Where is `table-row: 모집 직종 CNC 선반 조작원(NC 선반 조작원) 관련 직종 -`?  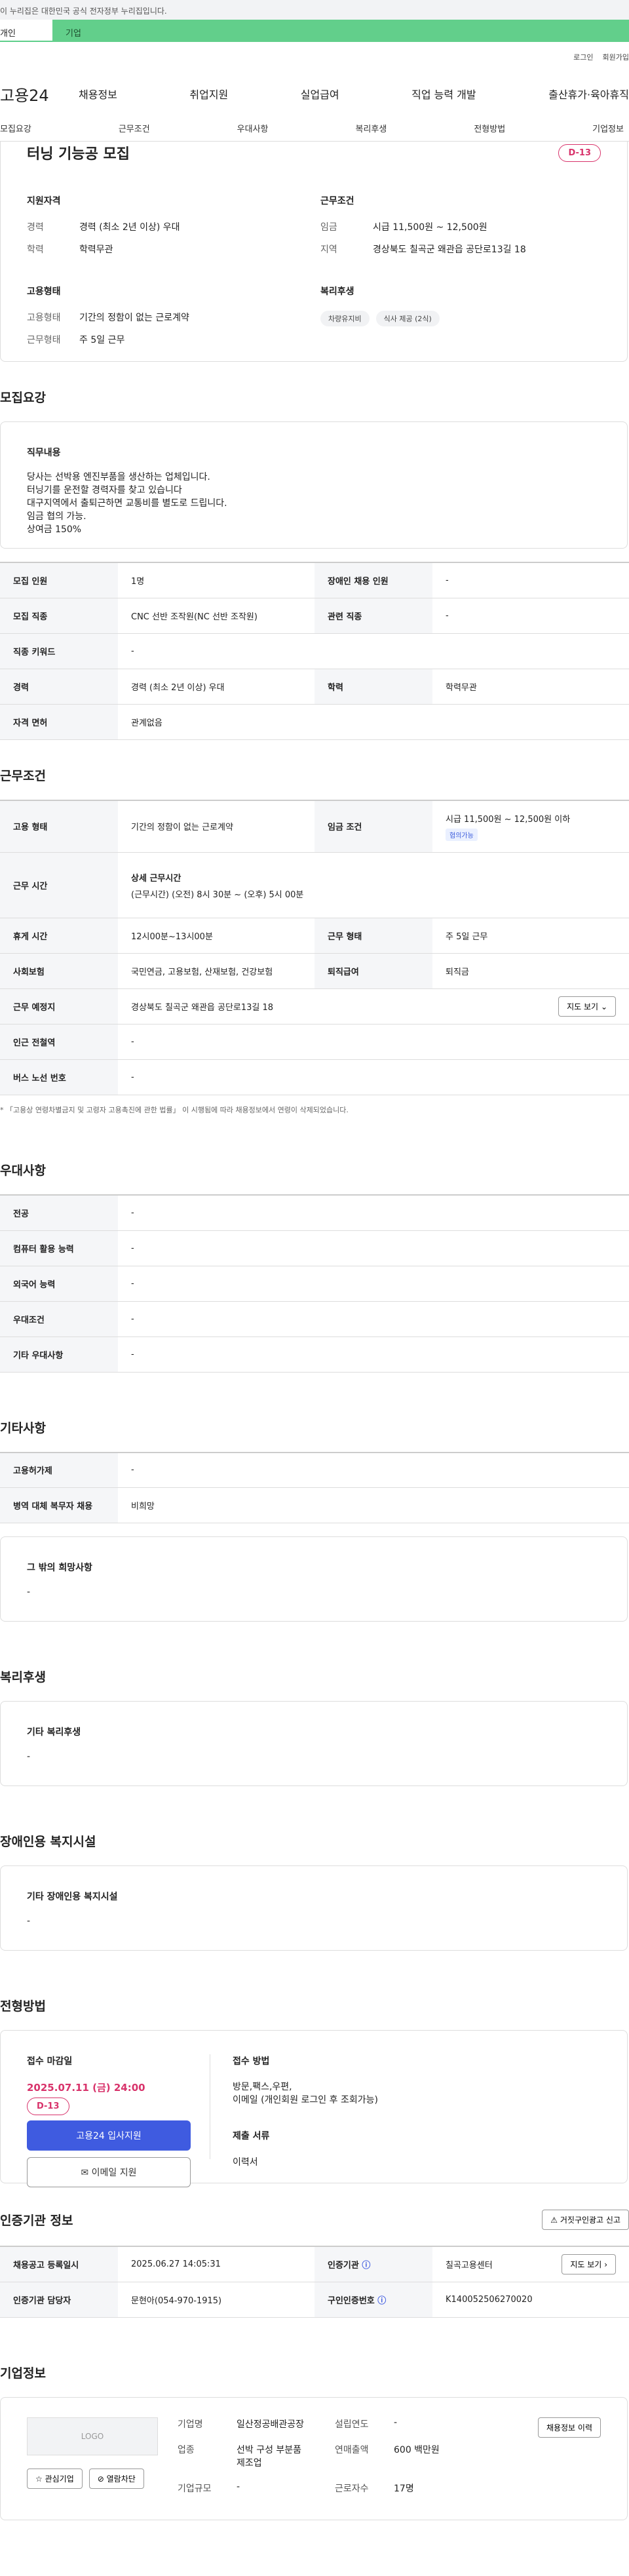 table-row: 모집 직종 CNC 선반 조작원(NC 선반 조작원) 관련 직종 - is located at coordinates (314, 616).